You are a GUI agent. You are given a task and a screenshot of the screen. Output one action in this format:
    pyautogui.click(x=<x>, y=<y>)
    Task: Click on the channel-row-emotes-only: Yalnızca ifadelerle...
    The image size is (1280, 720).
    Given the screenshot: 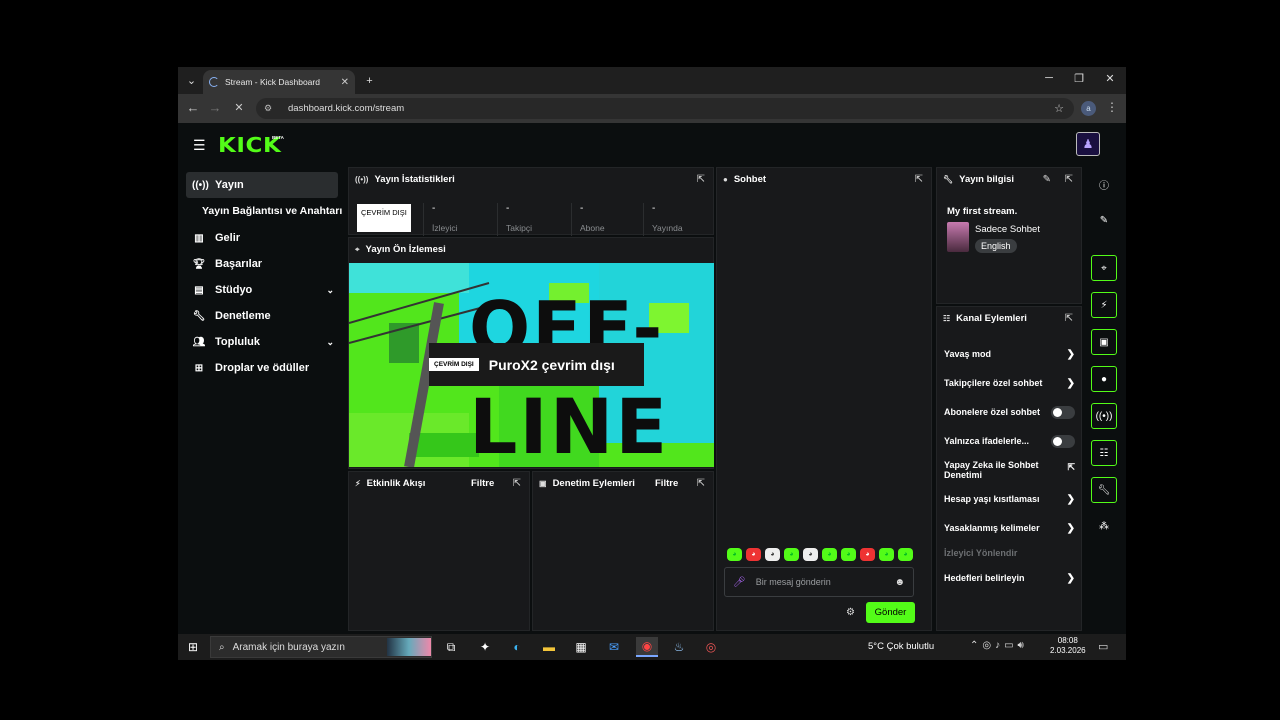 What is the action you would take?
    pyautogui.click(x=1009, y=441)
    